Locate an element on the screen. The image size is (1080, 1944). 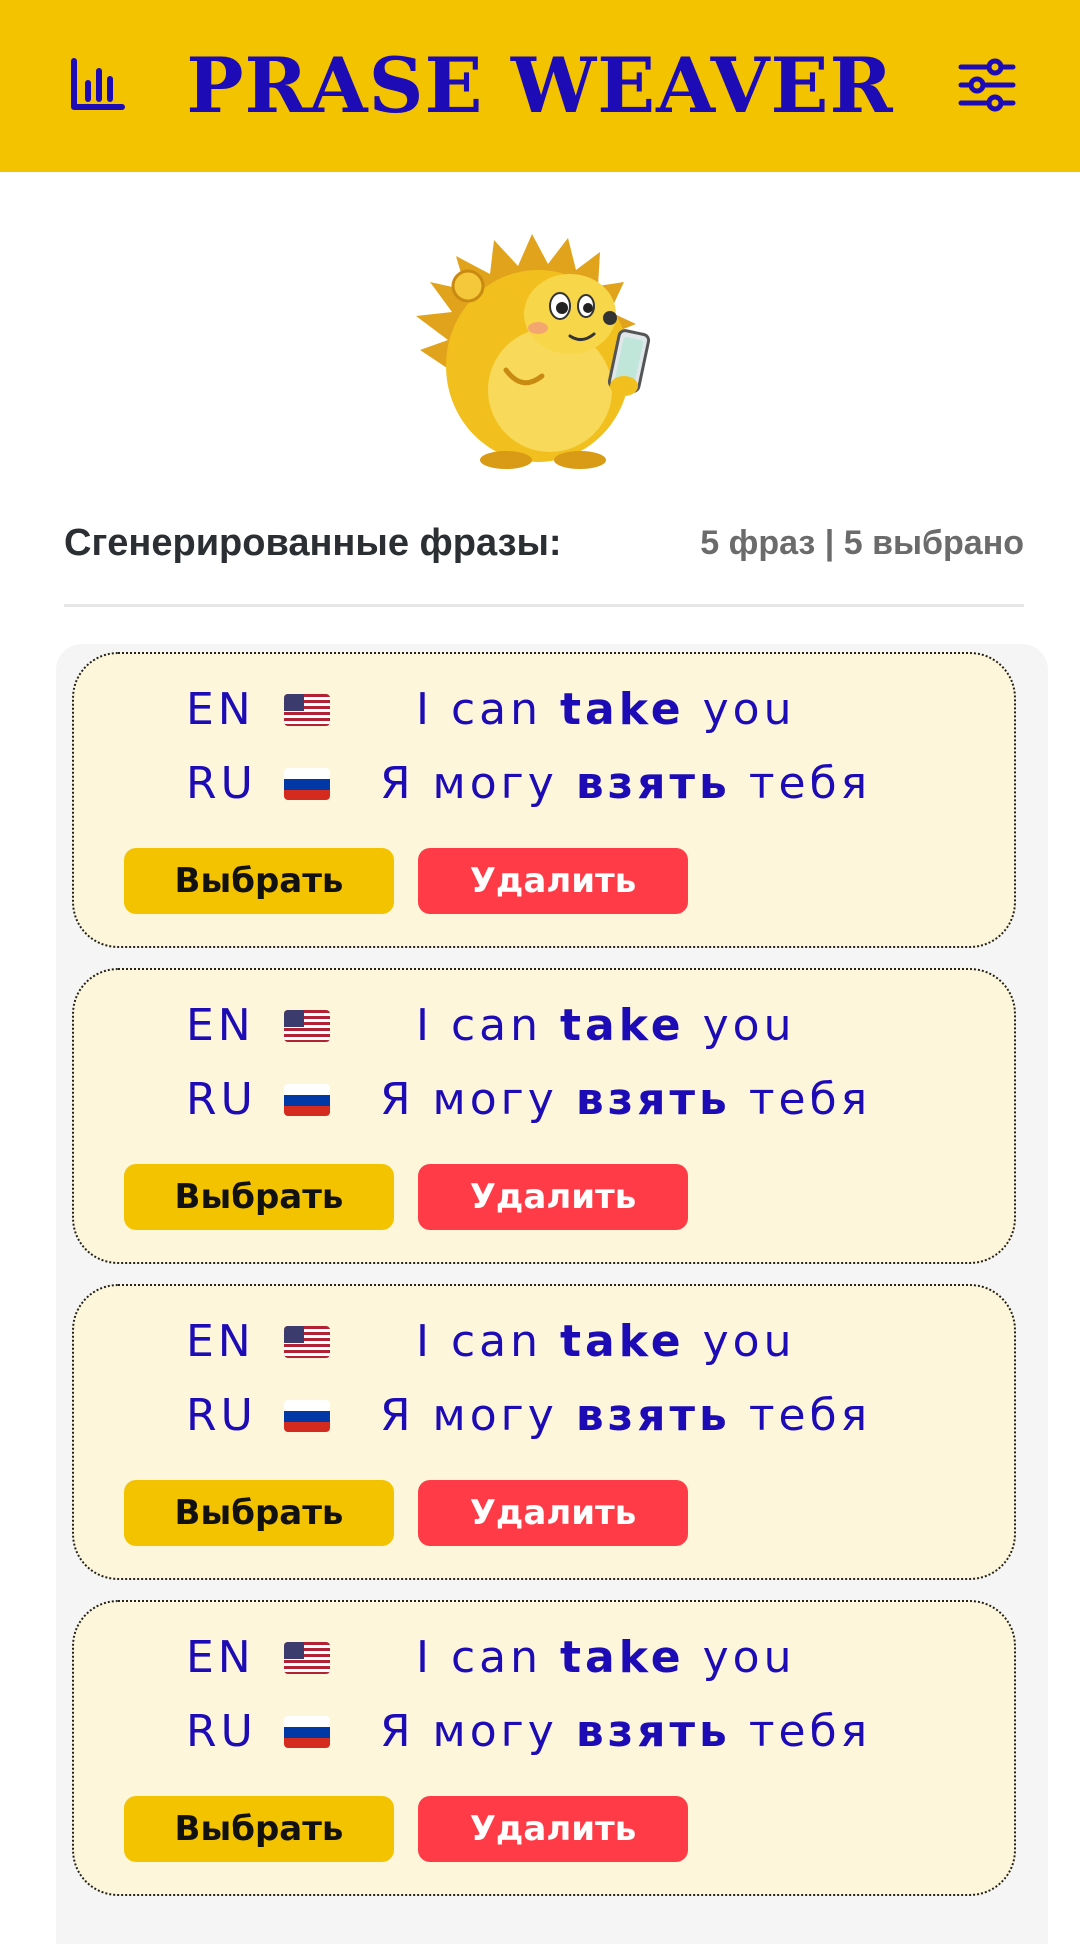
hedgehog-mascot is located at coordinates (545, 345).